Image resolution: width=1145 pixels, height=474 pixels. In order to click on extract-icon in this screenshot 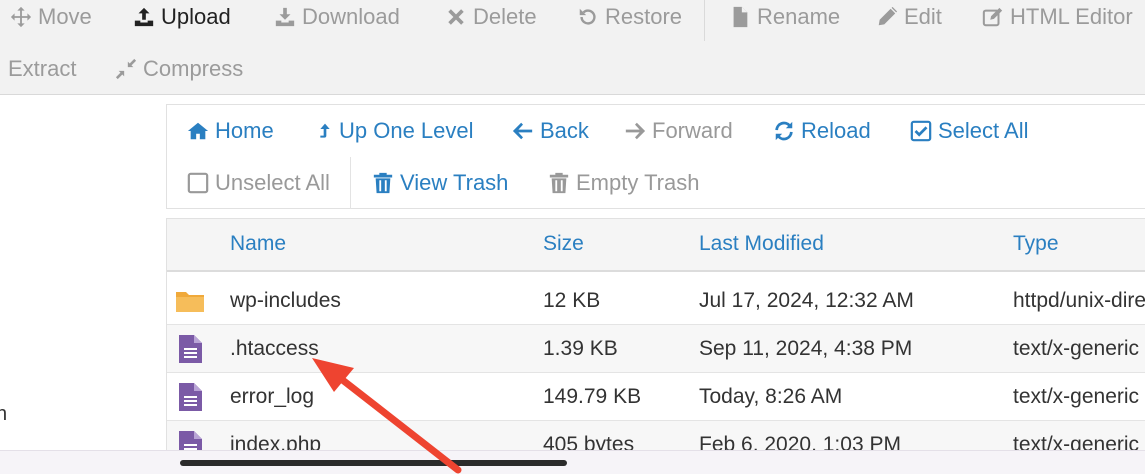, I will do `click(1, 69)`.